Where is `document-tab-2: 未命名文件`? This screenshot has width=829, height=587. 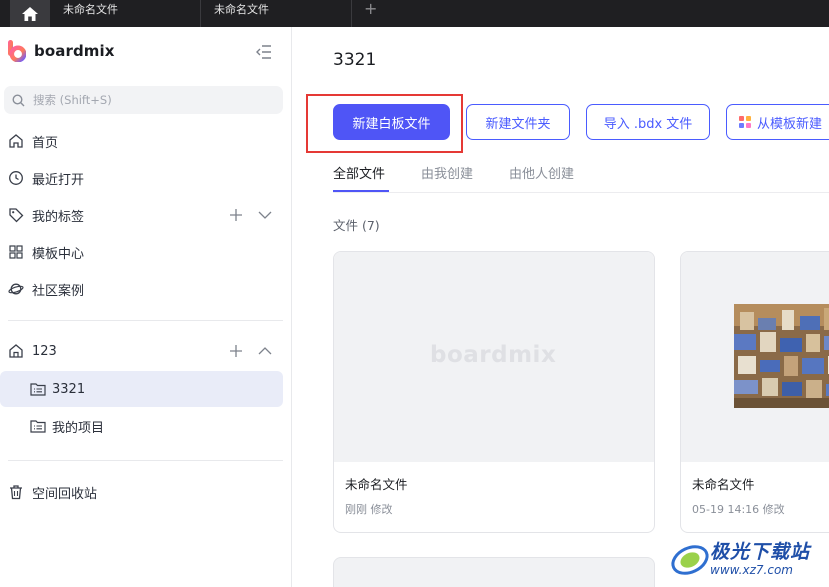 document-tab-2: 未命名文件 is located at coordinates (277, 13).